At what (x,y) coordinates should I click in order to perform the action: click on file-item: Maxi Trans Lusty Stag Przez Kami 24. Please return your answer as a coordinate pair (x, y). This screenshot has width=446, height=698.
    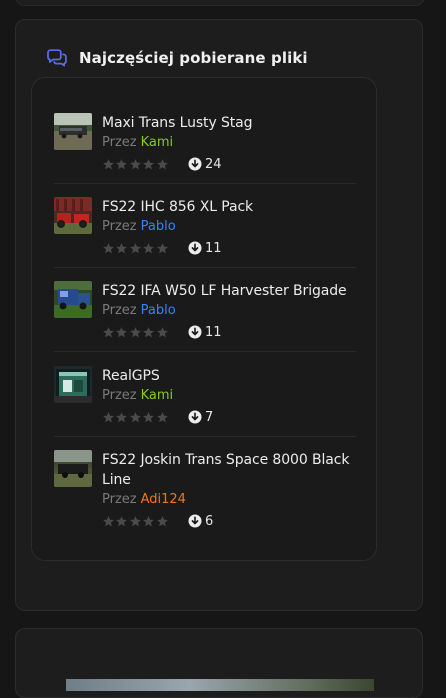
    Looking at the image, I should click on (205, 144).